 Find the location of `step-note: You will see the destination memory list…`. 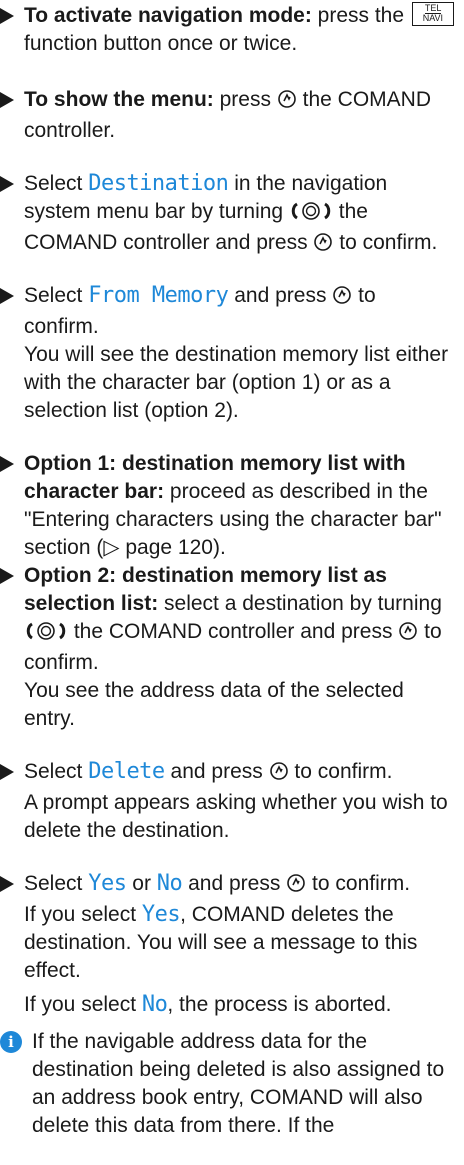

step-note: You will see the destination memory list… is located at coordinates (236, 382).